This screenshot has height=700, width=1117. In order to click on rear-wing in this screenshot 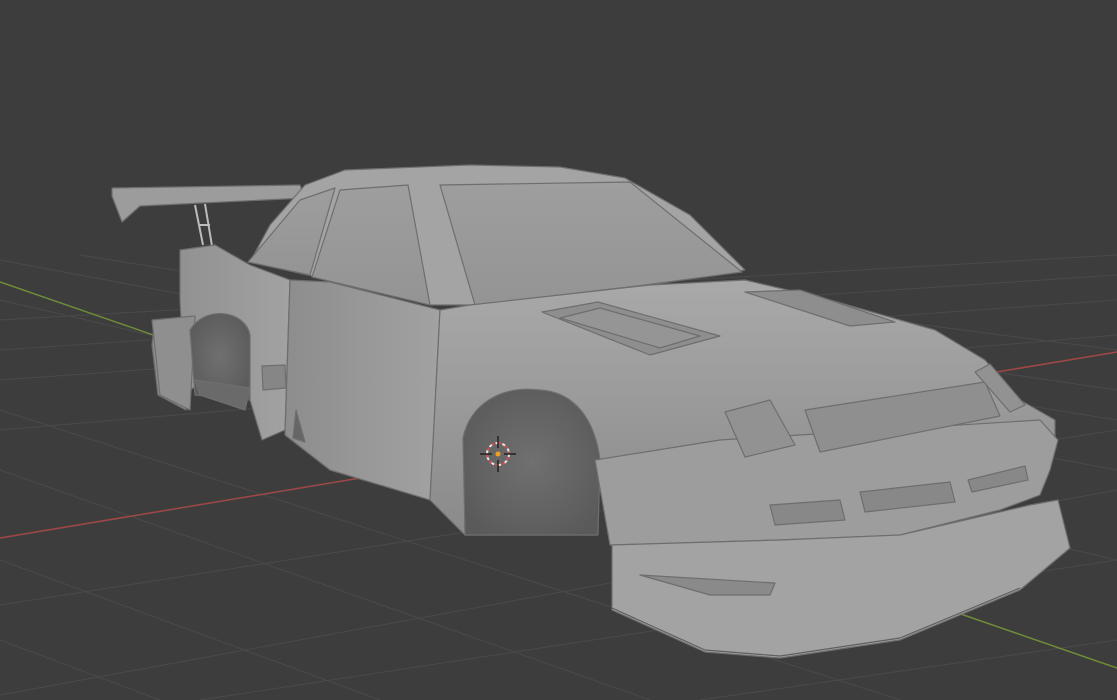, I will do `click(208, 203)`.